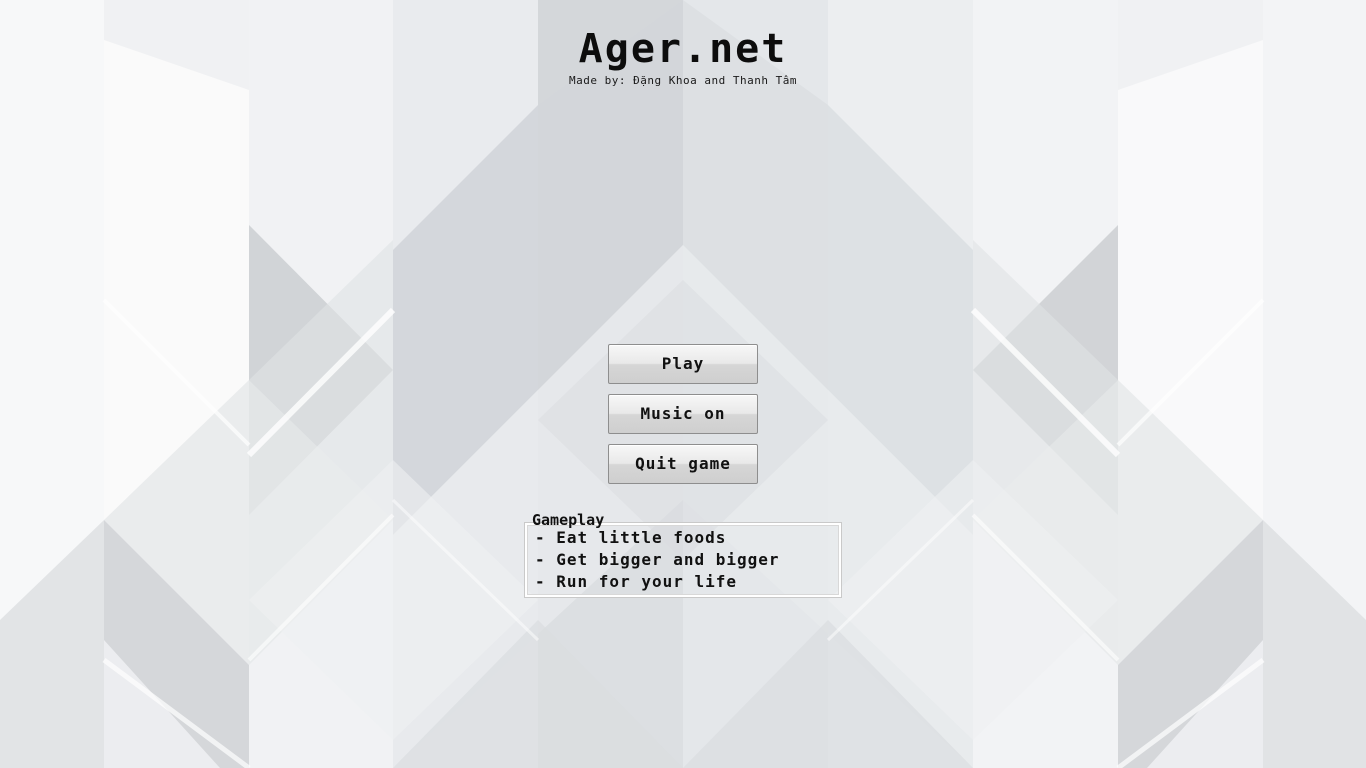 Image resolution: width=1366 pixels, height=768 pixels. What do you see at coordinates (683, 80) in the screenshot?
I see `credits-text: Made by: Đặng Khoa and Thanh Tâm` at bounding box center [683, 80].